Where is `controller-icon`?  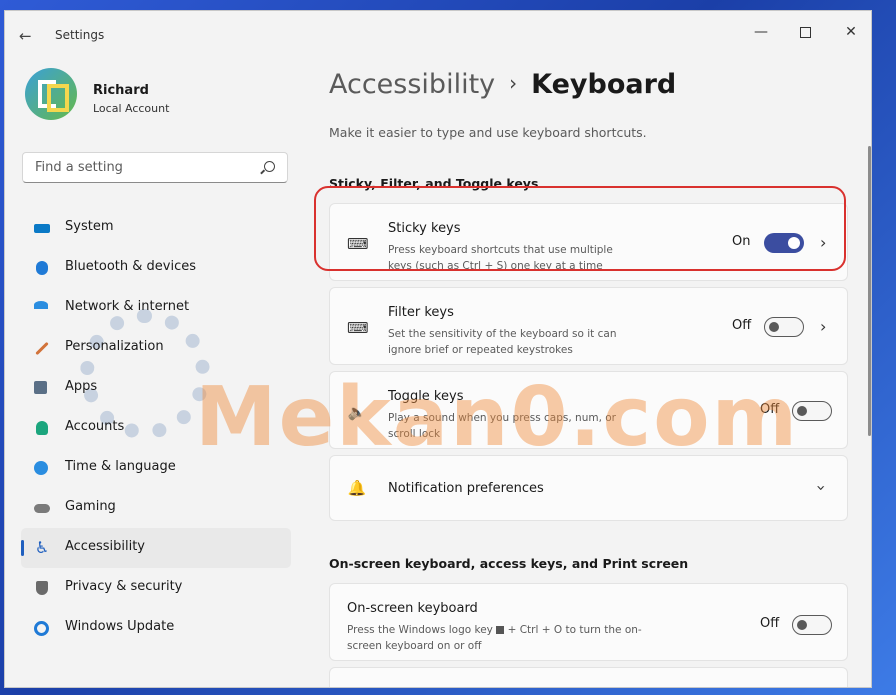 controller-icon is located at coordinates (42, 508).